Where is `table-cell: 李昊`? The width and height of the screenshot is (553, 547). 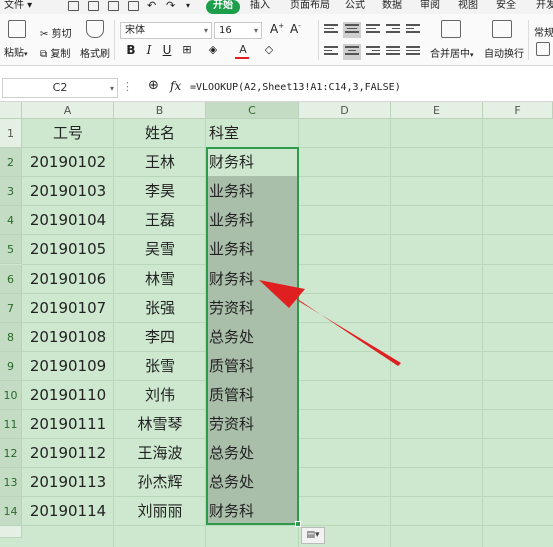 table-cell: 李昊 is located at coordinates (160, 191).